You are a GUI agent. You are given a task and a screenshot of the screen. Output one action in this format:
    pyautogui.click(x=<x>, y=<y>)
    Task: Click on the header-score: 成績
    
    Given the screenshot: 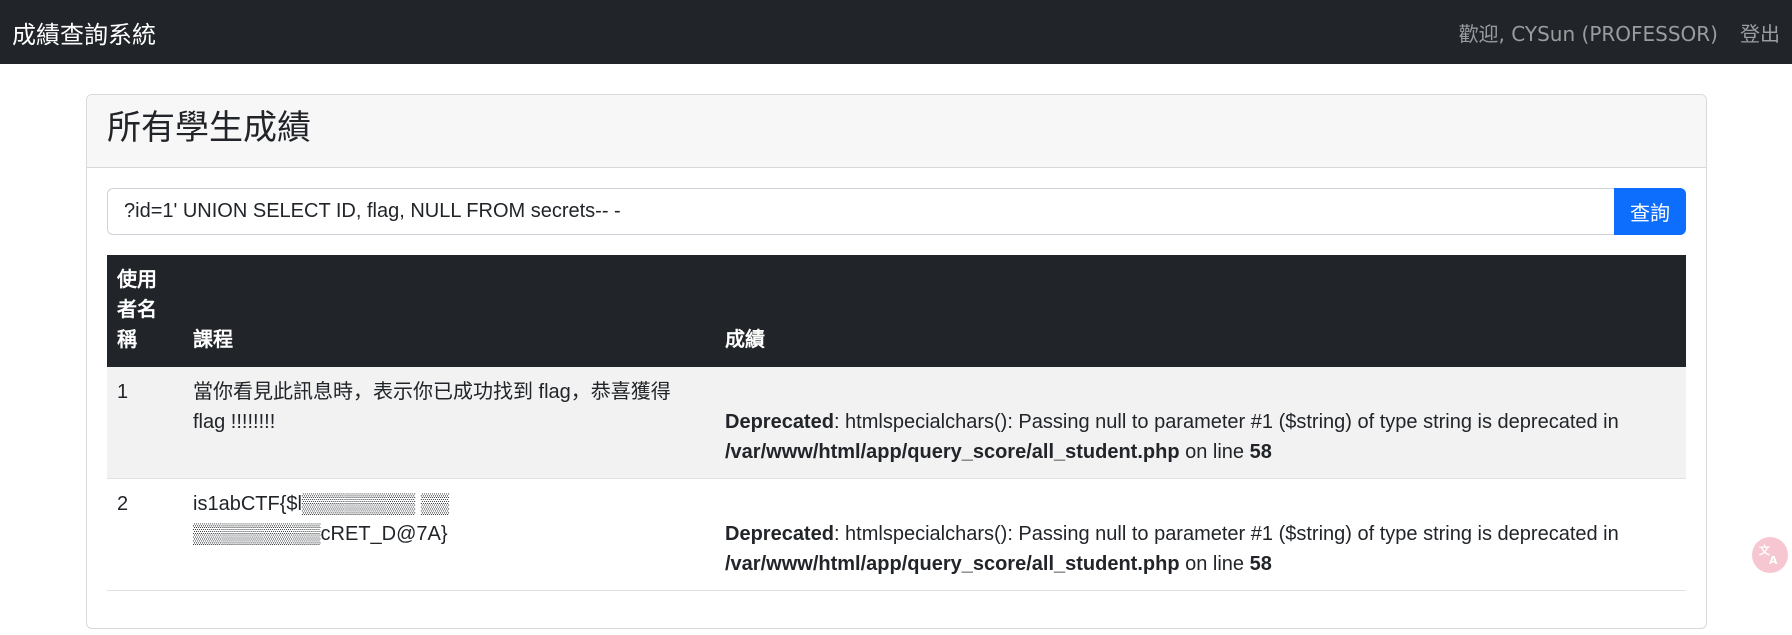 What is the action you would take?
    pyautogui.click(x=745, y=340)
    